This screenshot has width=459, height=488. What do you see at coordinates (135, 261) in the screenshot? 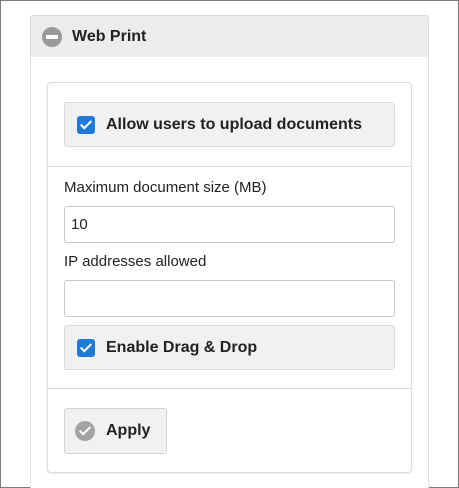
I see `ip-addresses-label: IP addresses allowed` at bounding box center [135, 261].